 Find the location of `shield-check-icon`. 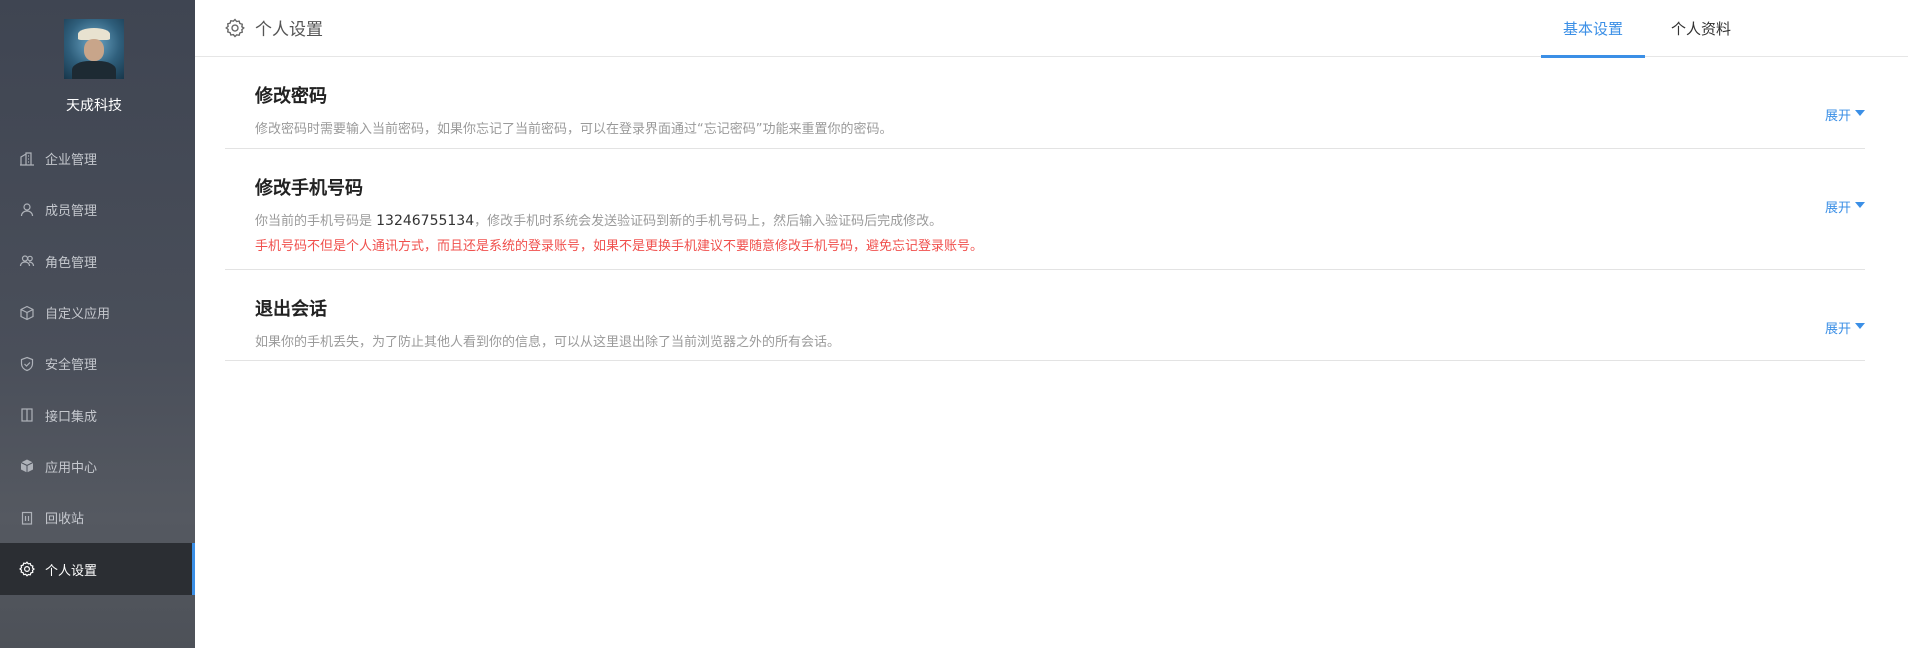

shield-check-icon is located at coordinates (27, 364).